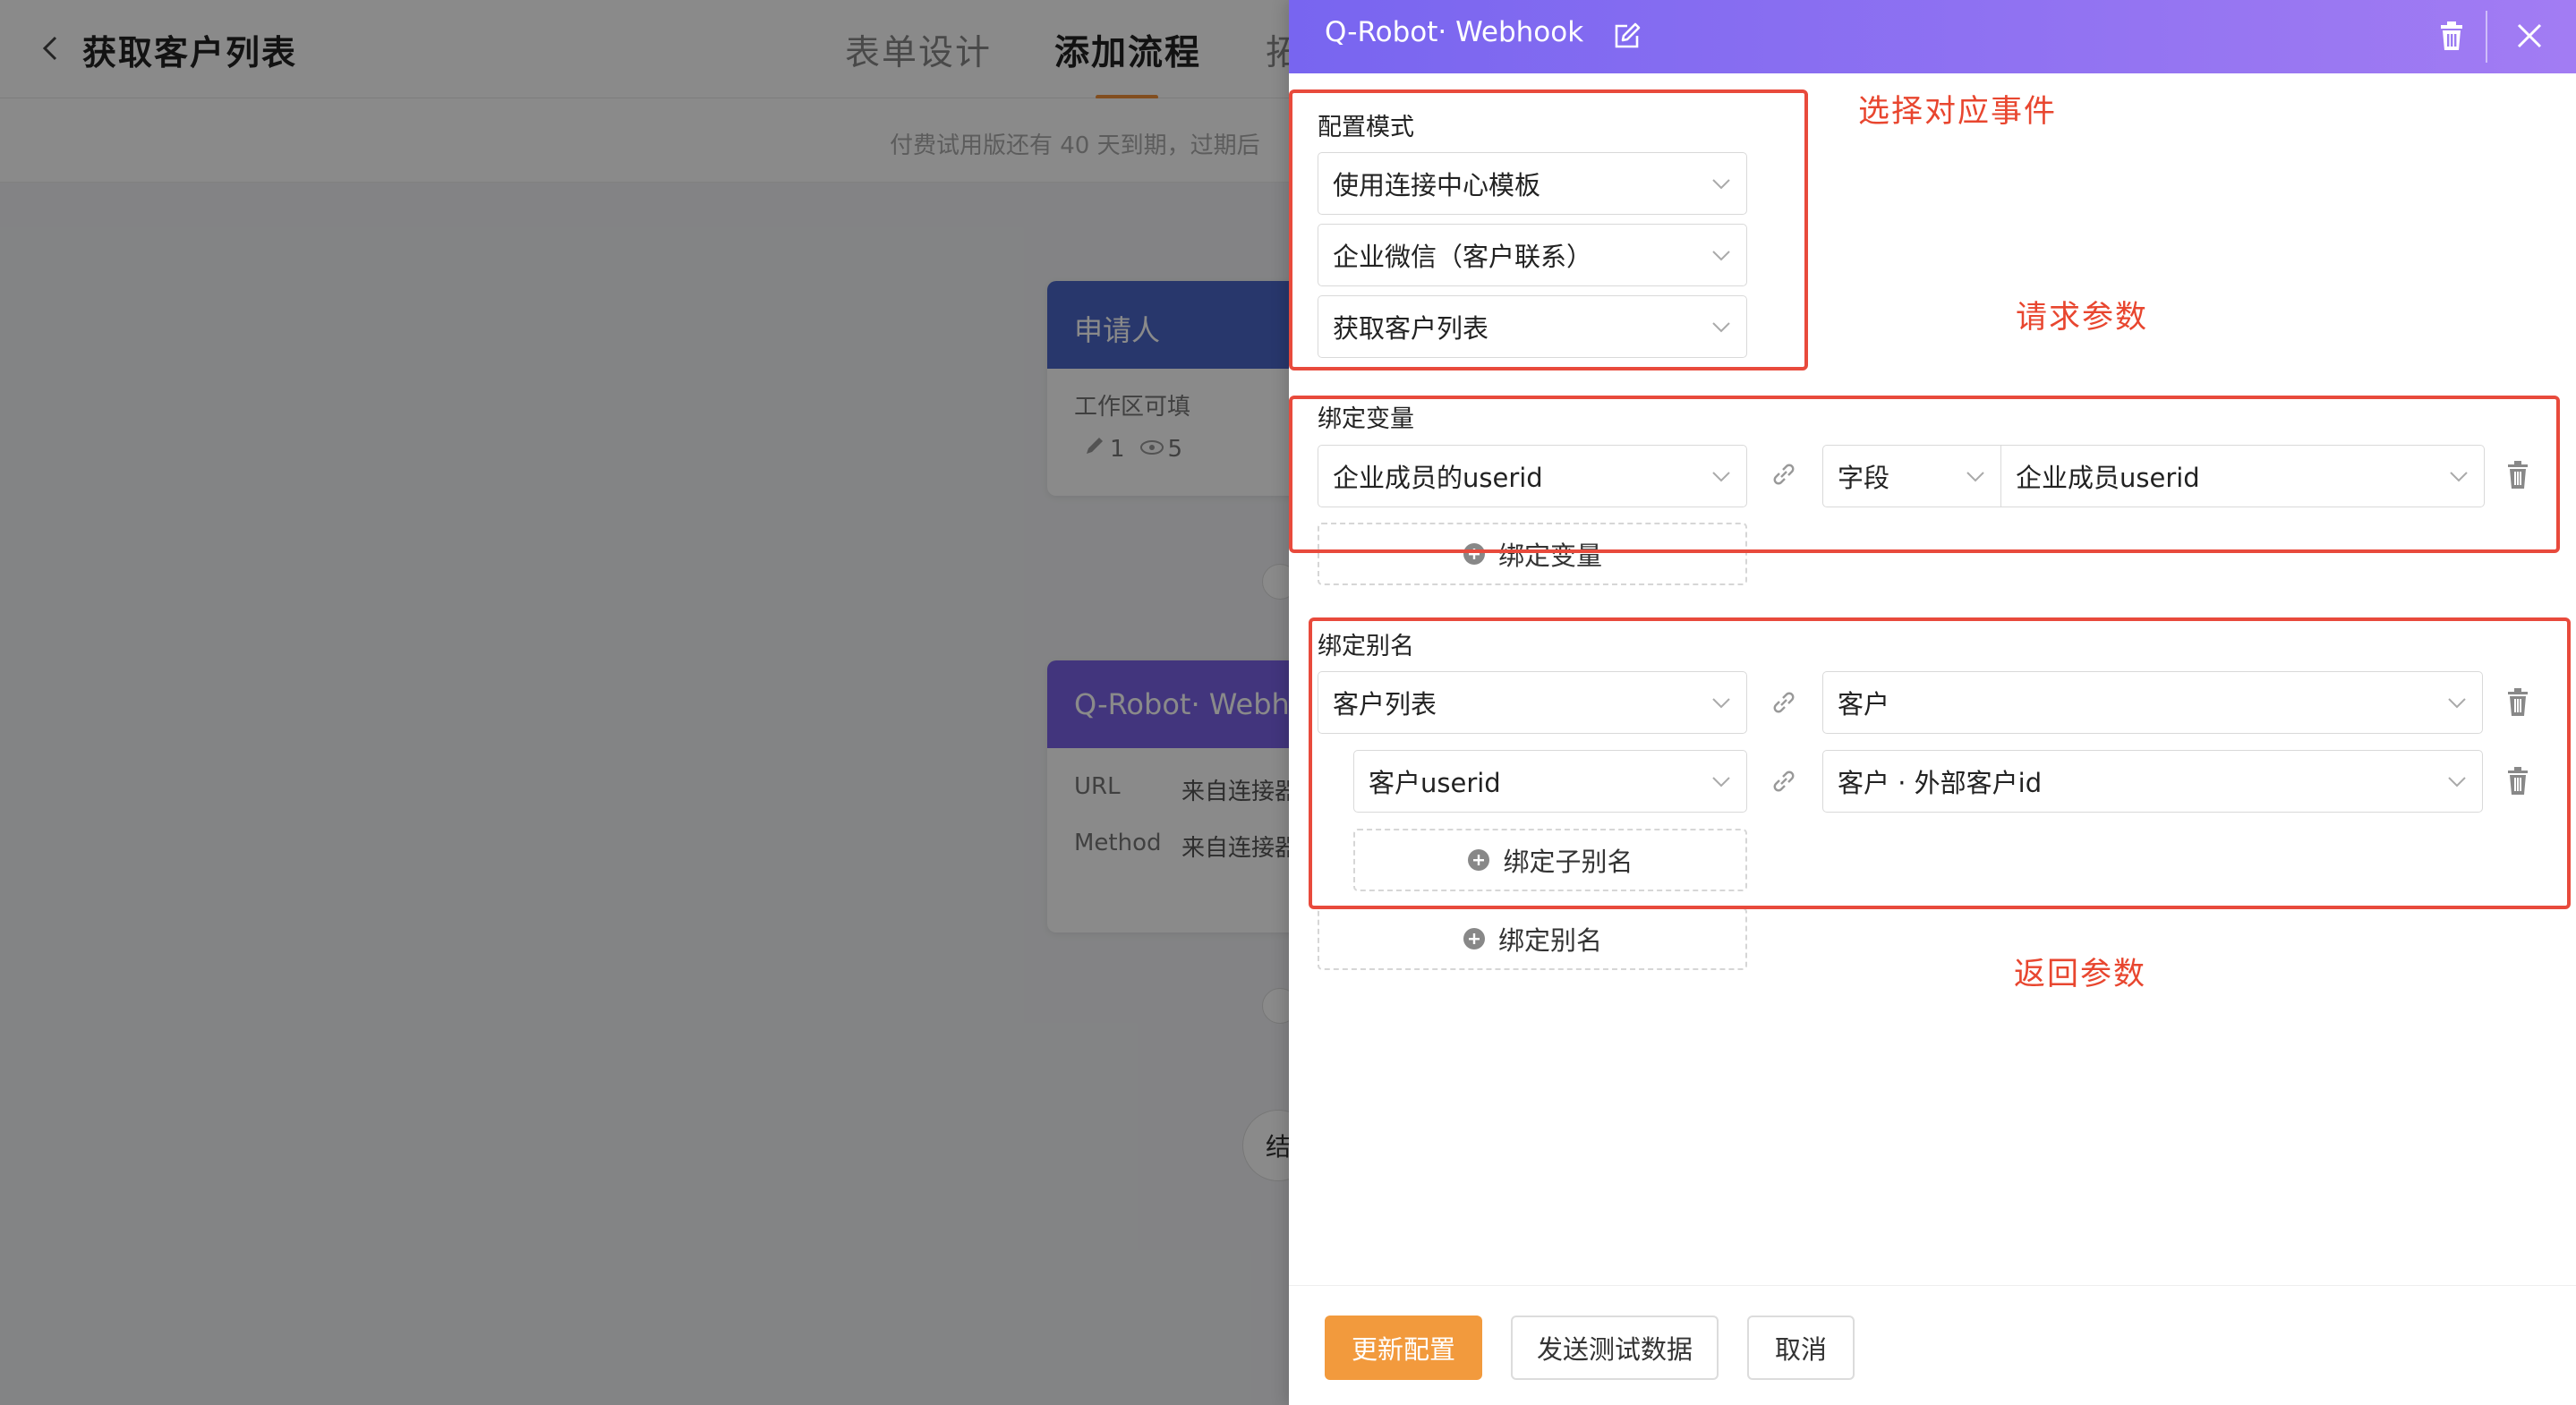  I want to click on drawer-header: Q-Robot· Webhook, so click(1932, 36).